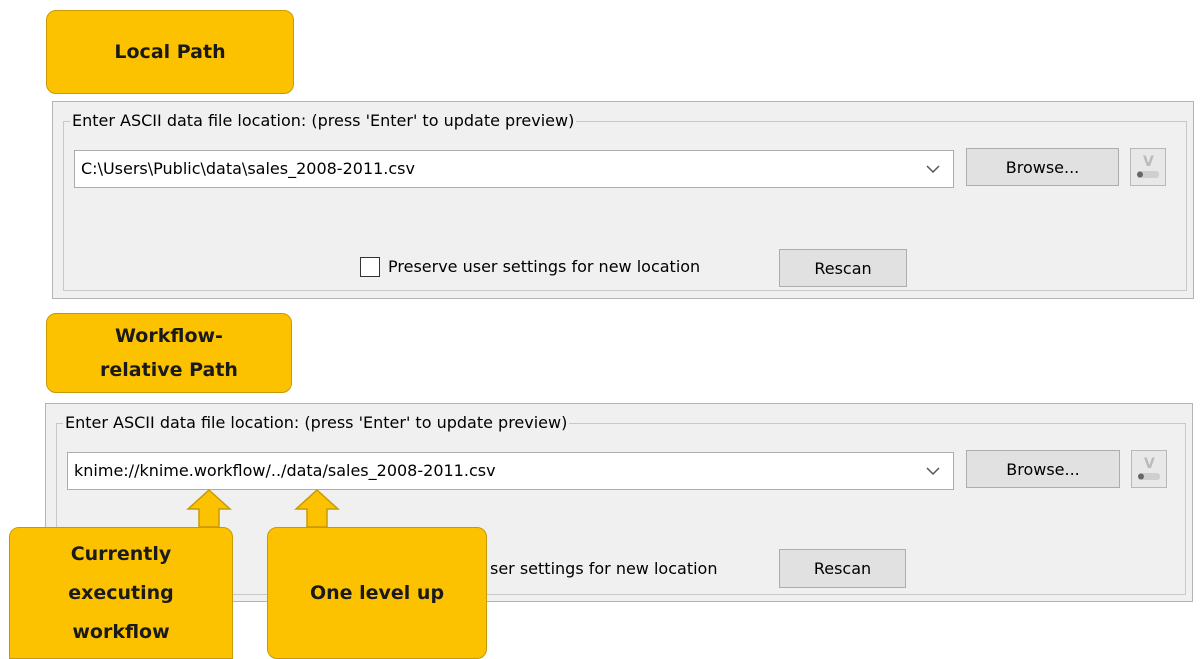  Describe the element at coordinates (169, 353) in the screenshot. I see `workflow-relative-path-callout: Workflow- relative Path` at that location.